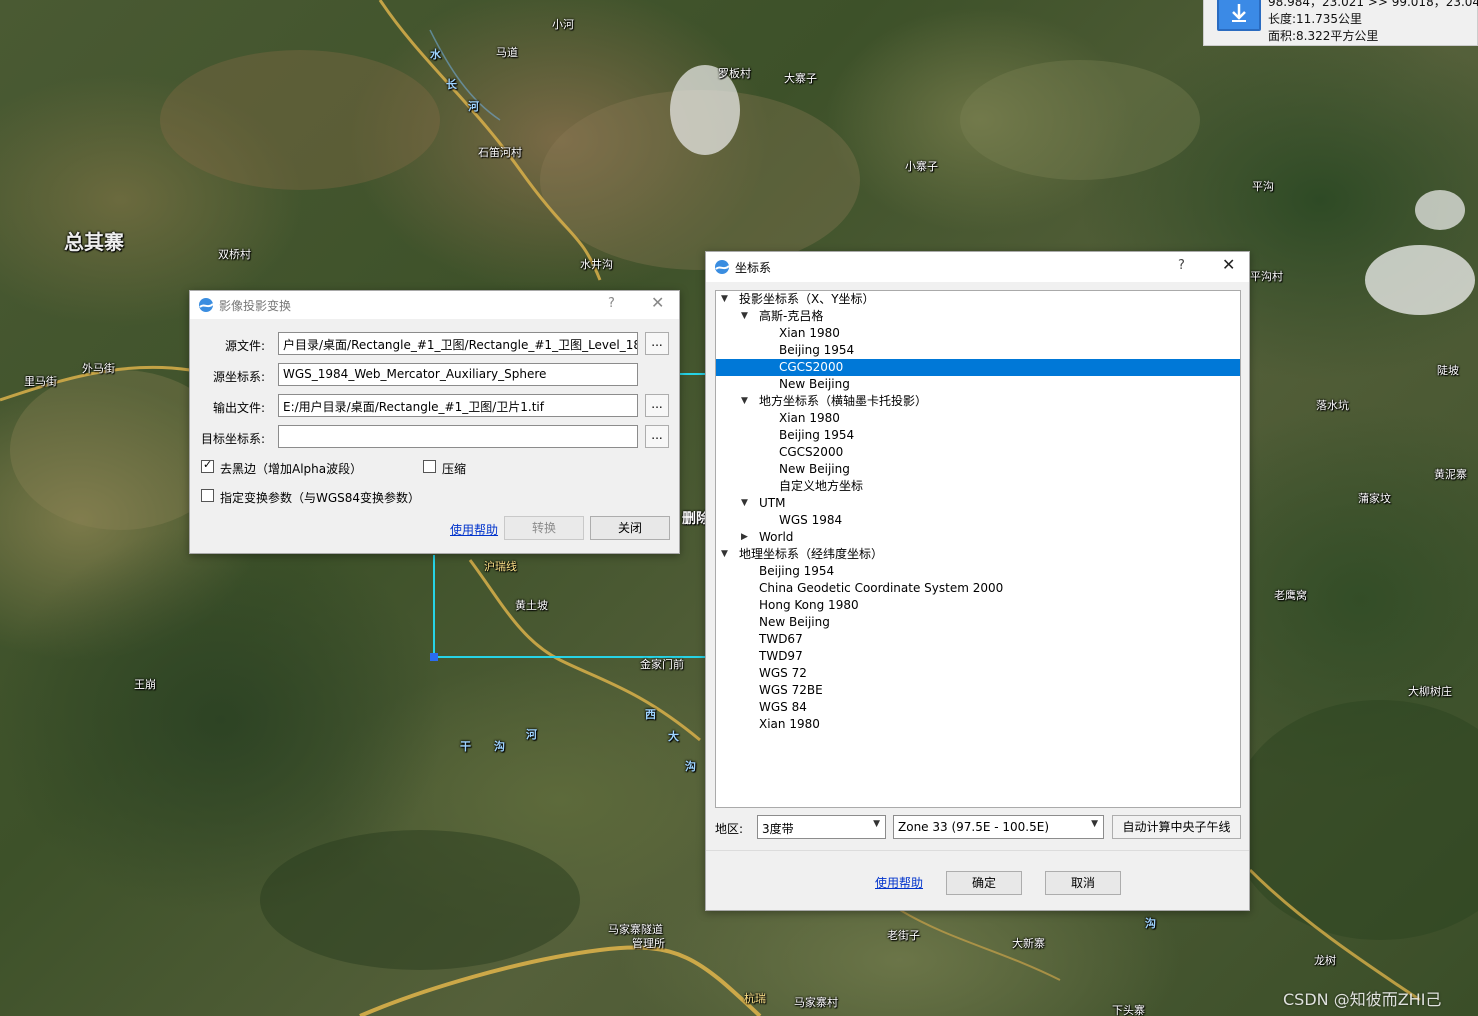 This screenshot has width=1478, height=1016. I want to click on zone-select: Zone 33 (97.5E - 100.5E) ▼, so click(998, 827).